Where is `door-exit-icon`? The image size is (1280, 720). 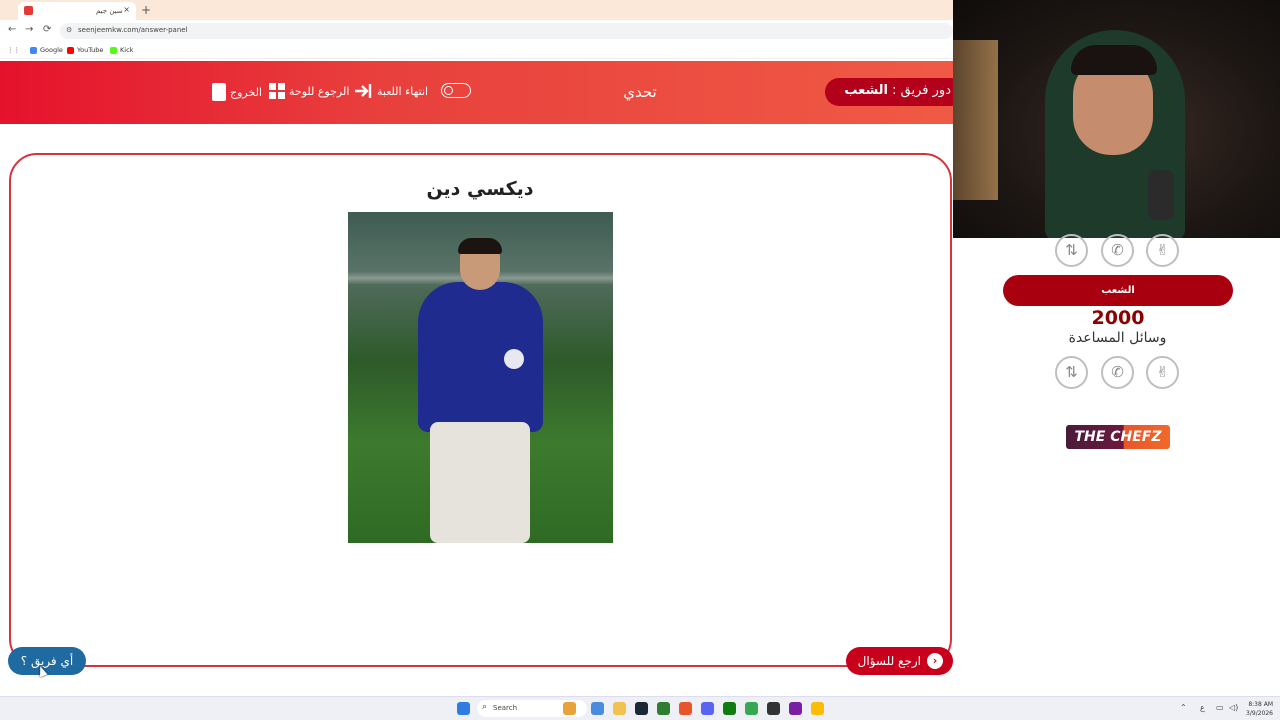
door-exit-icon is located at coordinates (219, 92).